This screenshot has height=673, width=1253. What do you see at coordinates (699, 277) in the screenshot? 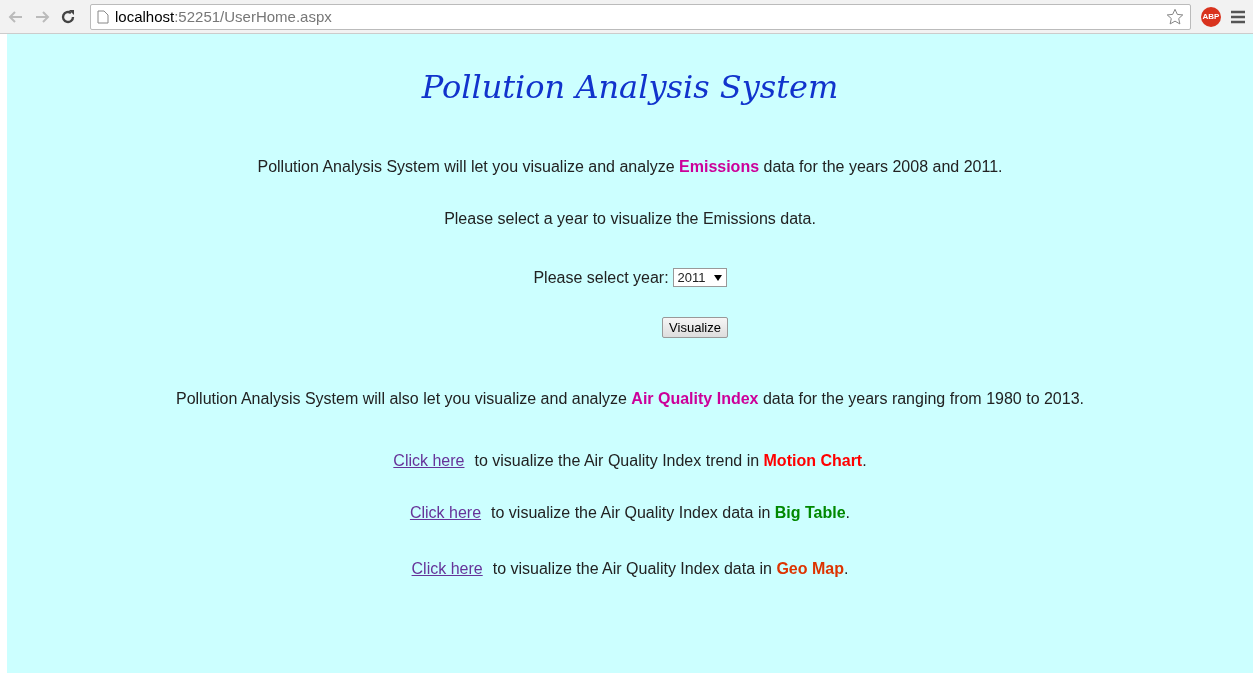
I see `year-dropdown: 2011` at bounding box center [699, 277].